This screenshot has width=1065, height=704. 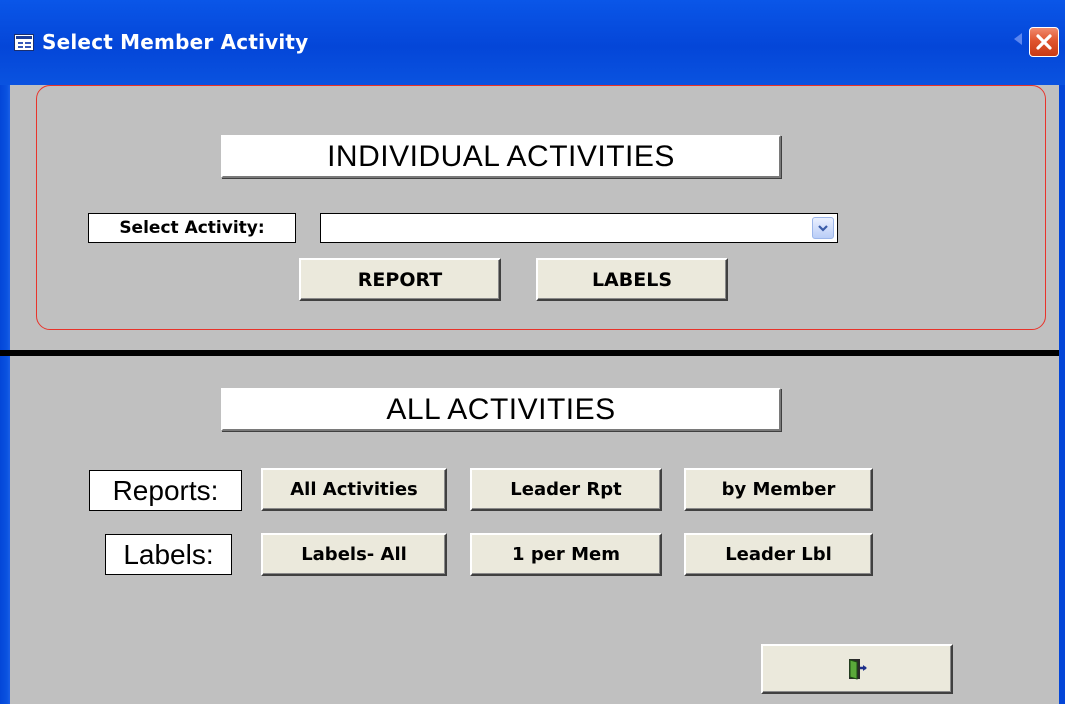 I want to click on one-per-member-labels-button: 1 per Mem, so click(x=566, y=554).